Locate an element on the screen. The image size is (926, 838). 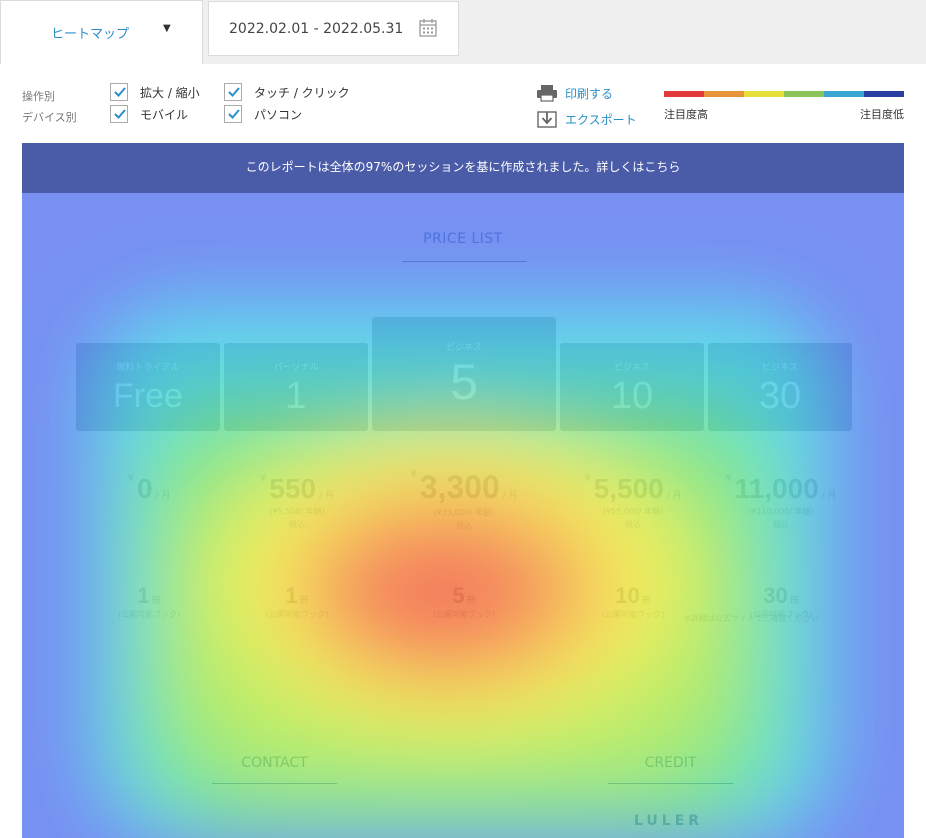
mobile-checkbox: モバイル is located at coordinates (149, 114).